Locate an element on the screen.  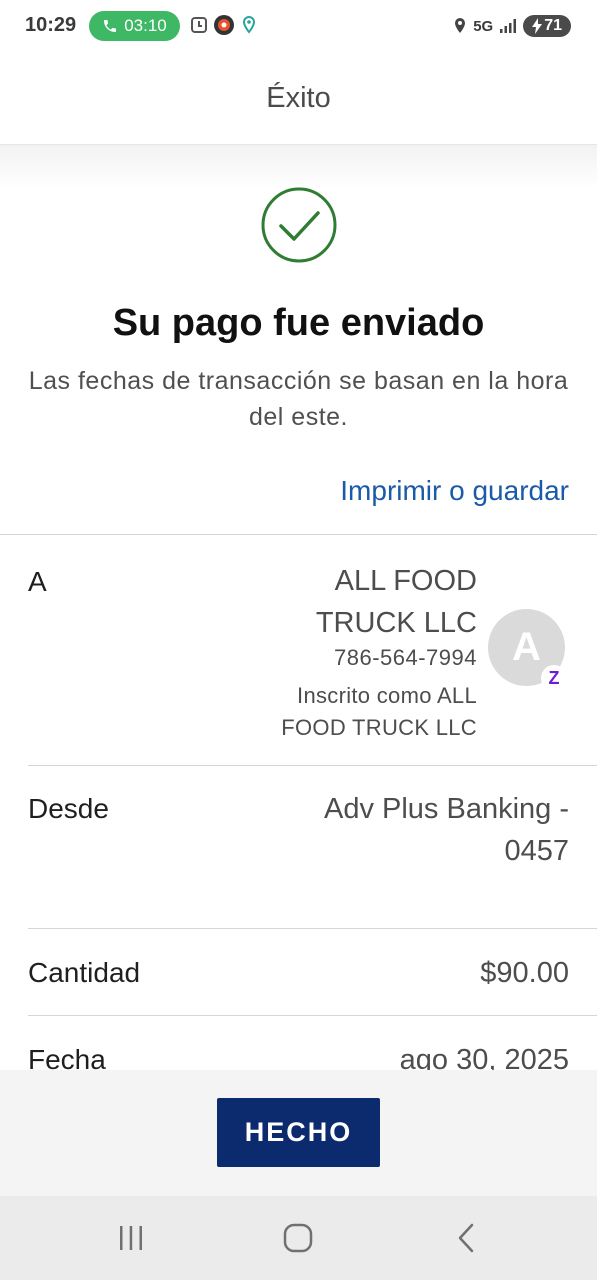
payee-phone: 786-564-7994 is located at coordinates (405, 657).